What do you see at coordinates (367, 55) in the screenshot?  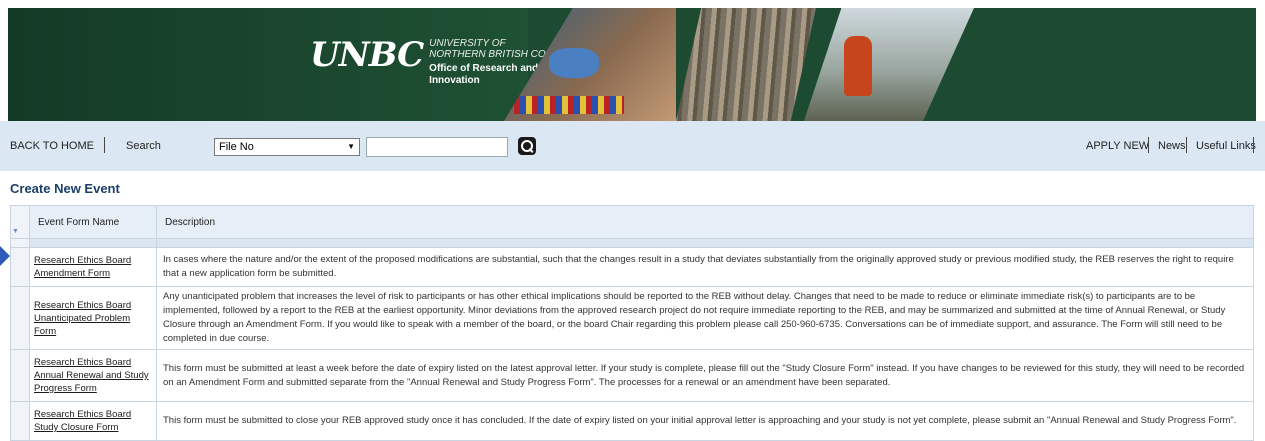 I see `logo-mark: UNBC` at bounding box center [367, 55].